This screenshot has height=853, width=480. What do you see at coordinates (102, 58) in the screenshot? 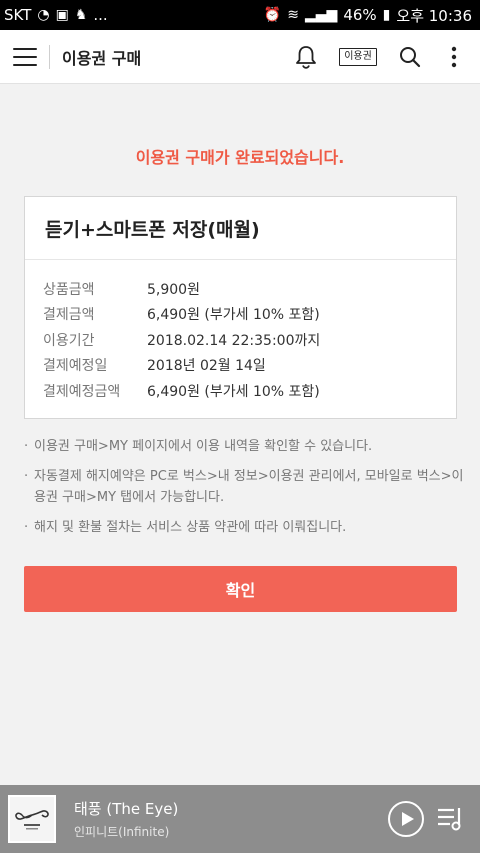
I see `page-title: 이용권 구매` at bounding box center [102, 58].